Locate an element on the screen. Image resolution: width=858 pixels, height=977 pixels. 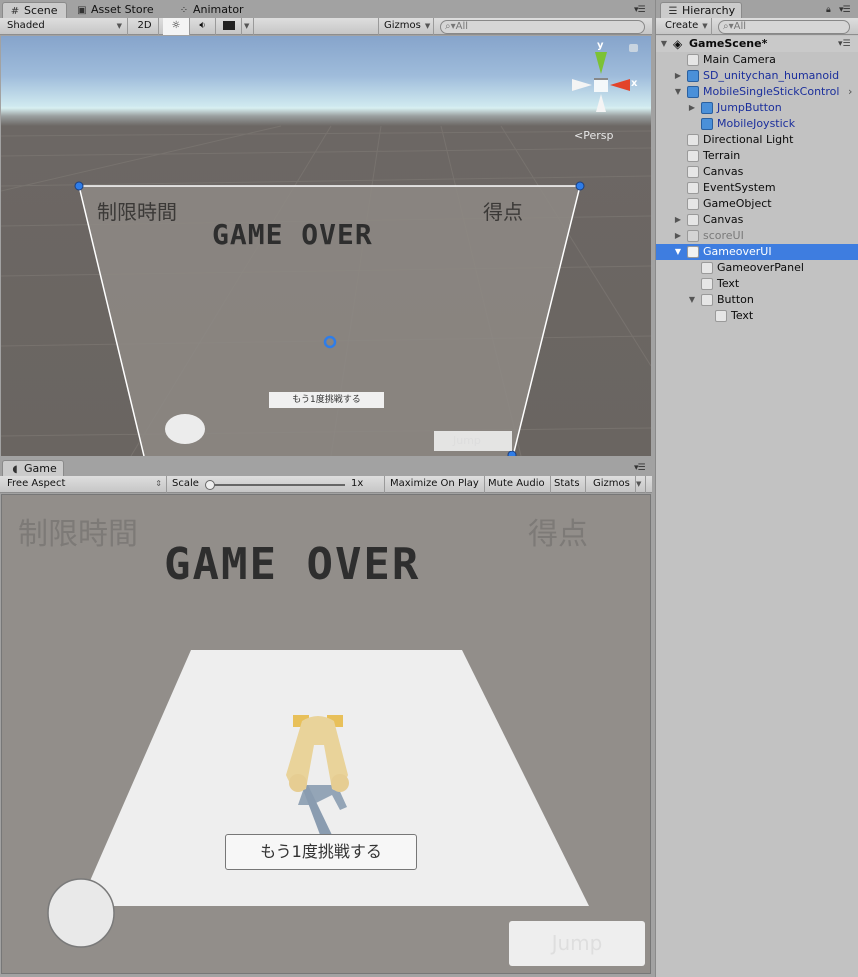
search-icon: ⌕▾ is located at coordinates (728, 26).